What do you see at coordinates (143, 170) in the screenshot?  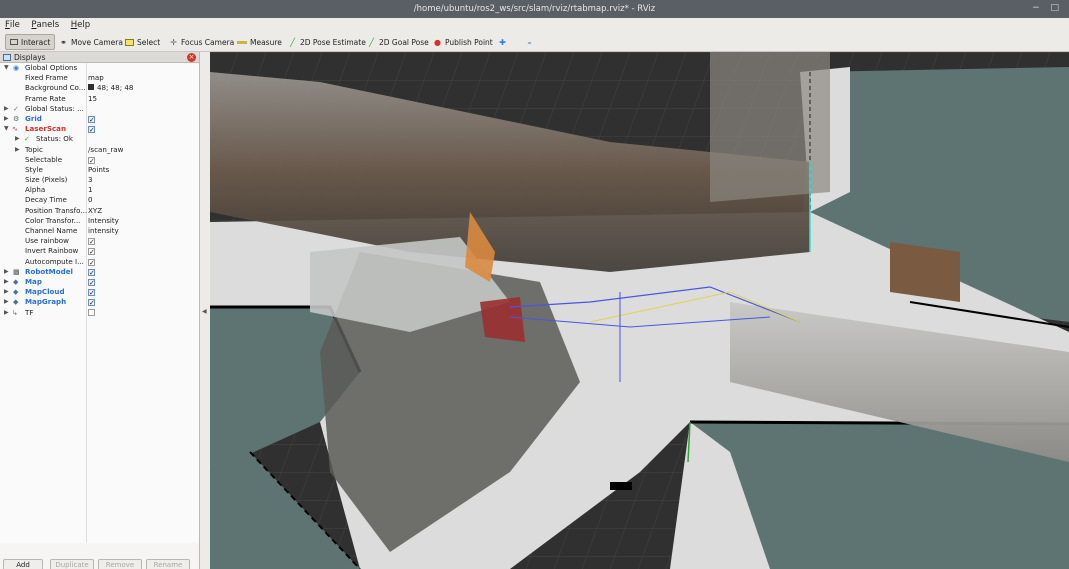 I see `prop-value: Points` at bounding box center [143, 170].